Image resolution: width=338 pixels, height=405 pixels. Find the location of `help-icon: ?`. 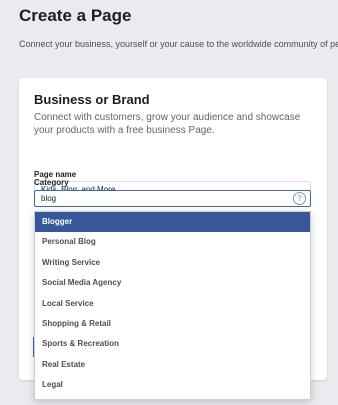

help-icon: ? is located at coordinates (299, 198).